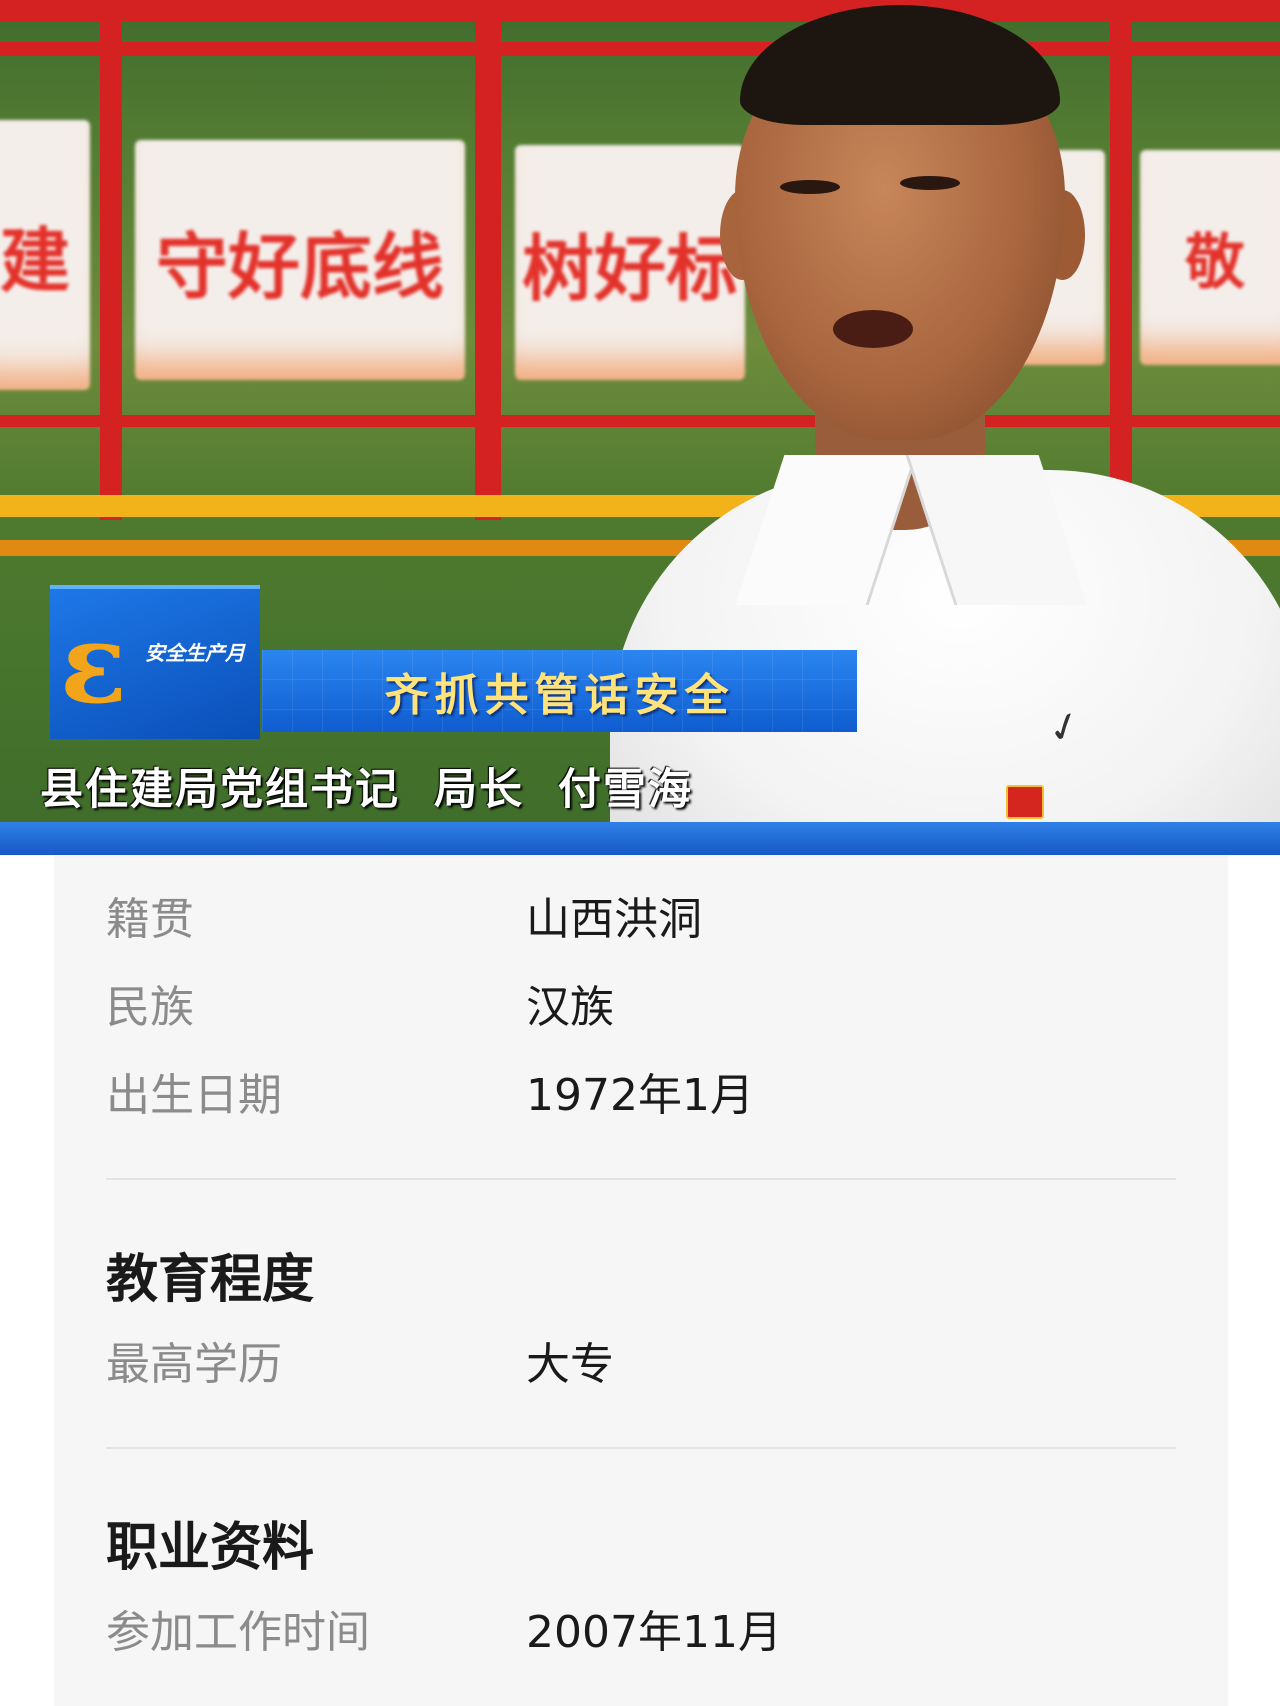 This screenshot has width=1280, height=1706. Describe the element at coordinates (238, 1632) in the screenshot. I see `row-label: 参加工作时间` at that location.